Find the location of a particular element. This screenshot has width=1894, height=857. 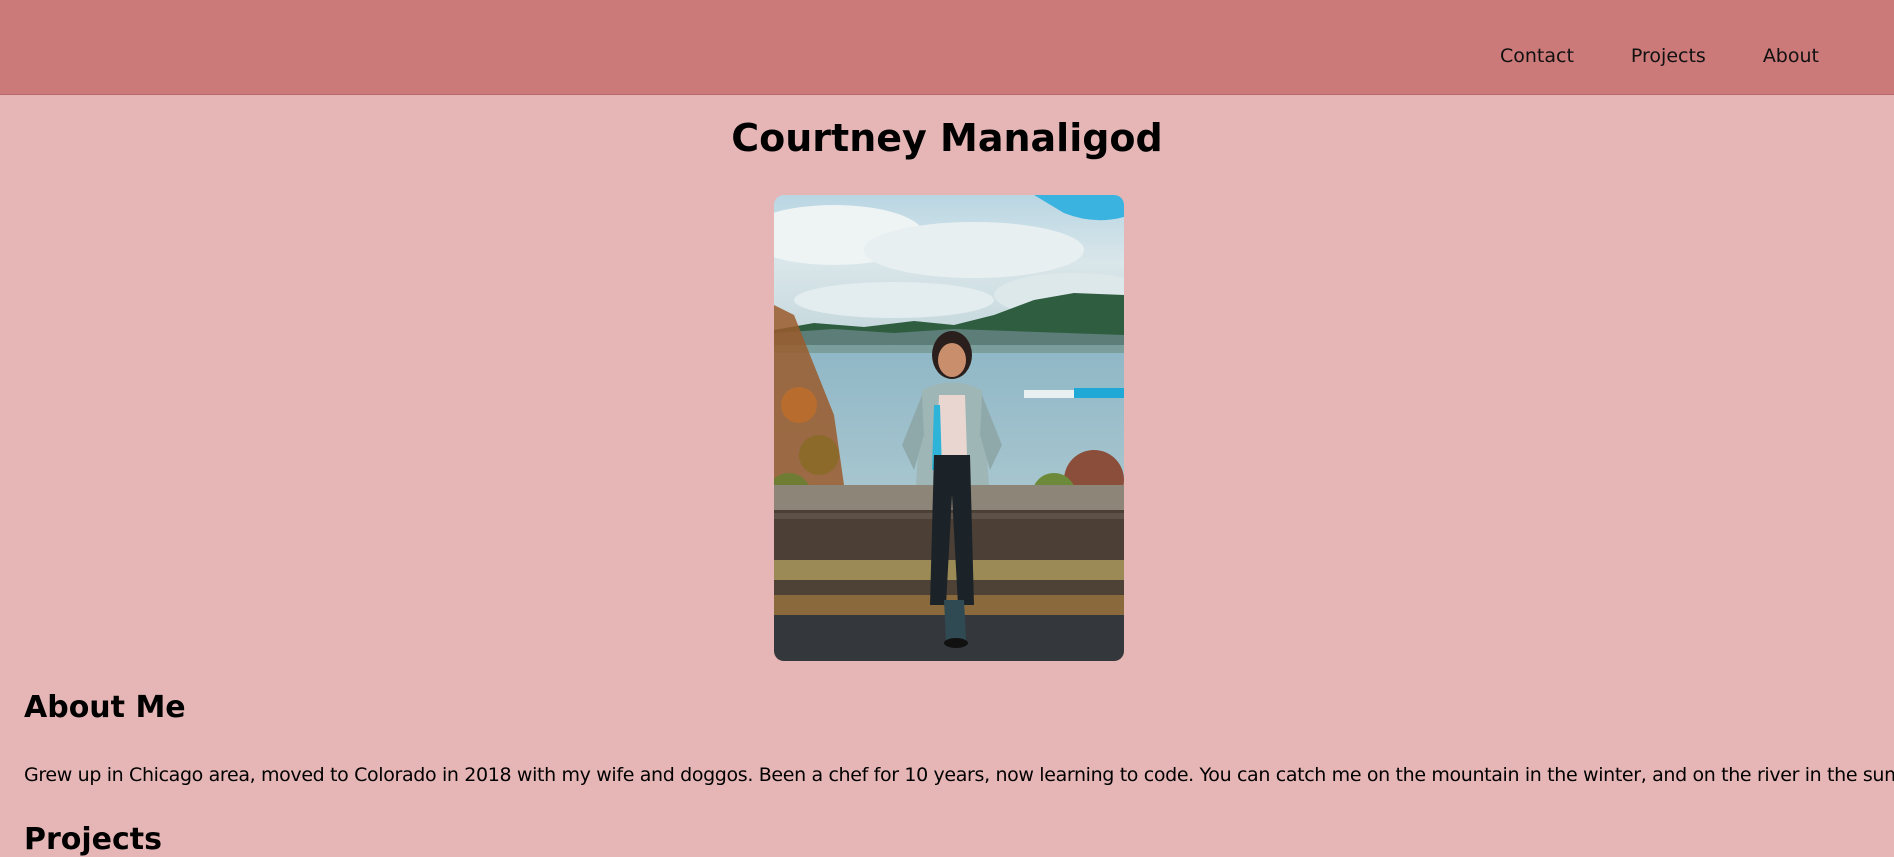

about-heading: About Me is located at coordinates (105, 707).